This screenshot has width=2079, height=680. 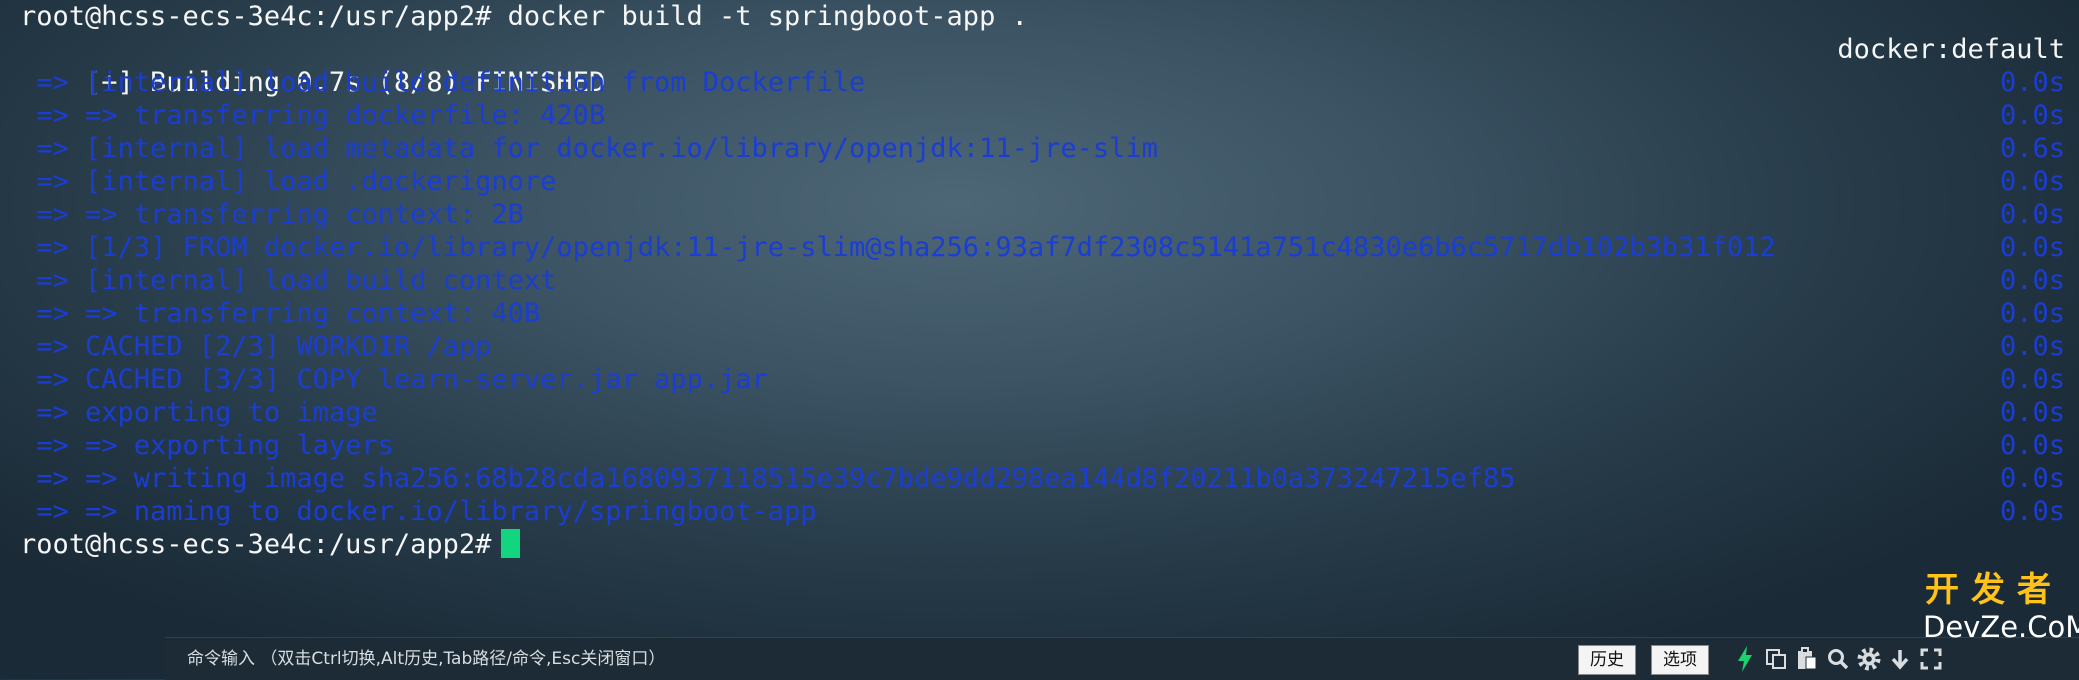 What do you see at coordinates (1049, 115) in the screenshot?
I see `build-step: => => transferring dockerfile: 420B 0.0s` at bounding box center [1049, 115].